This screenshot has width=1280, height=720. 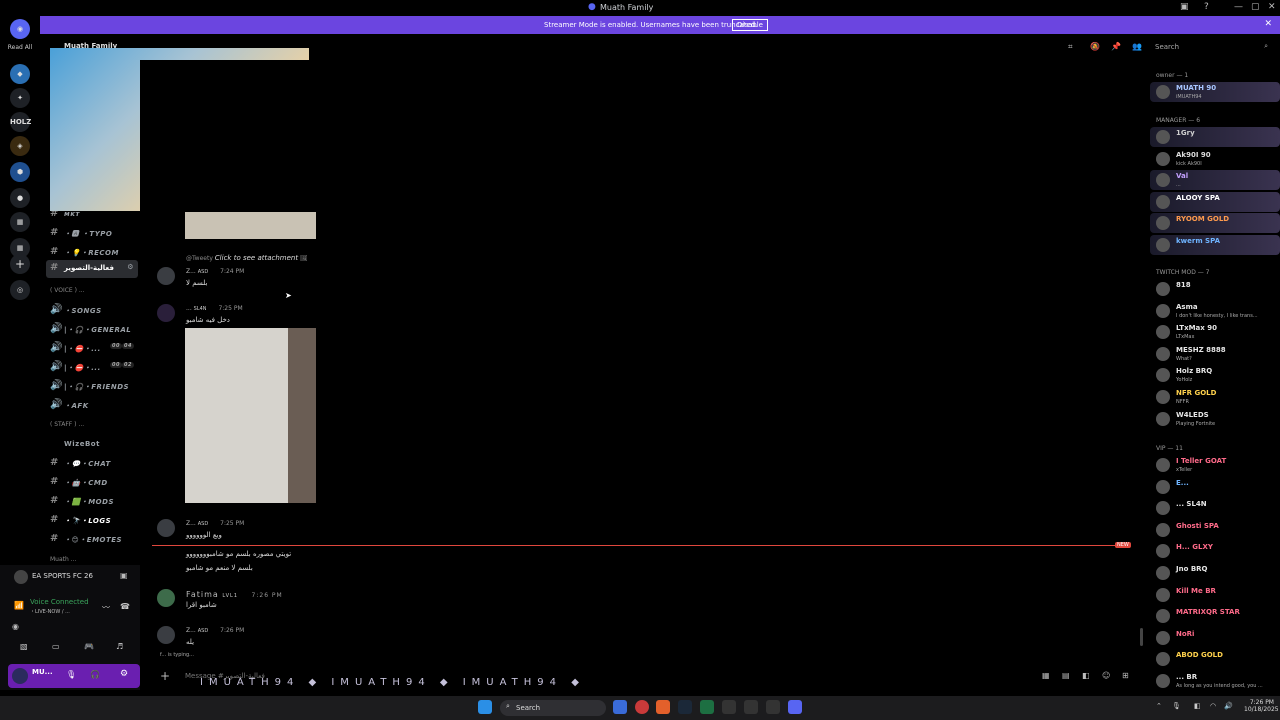 What do you see at coordinates (20, 98) in the screenshot?
I see `server-icon: ✦` at bounding box center [20, 98].